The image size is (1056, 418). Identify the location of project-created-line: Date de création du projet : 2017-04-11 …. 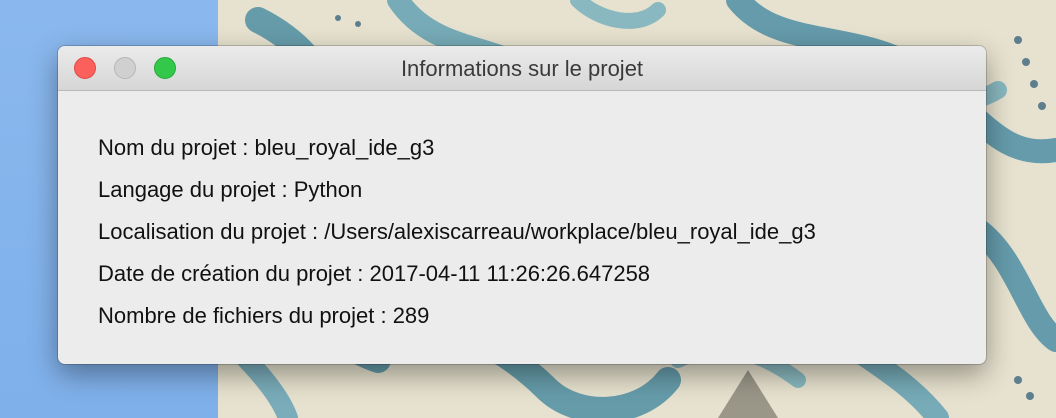
(374, 273).